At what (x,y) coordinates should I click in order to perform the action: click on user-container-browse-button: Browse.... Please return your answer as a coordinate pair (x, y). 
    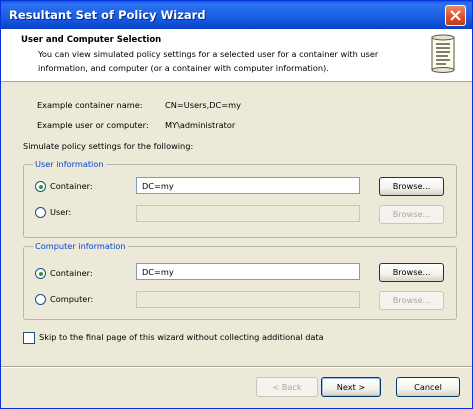
    Looking at the image, I should click on (411, 186).